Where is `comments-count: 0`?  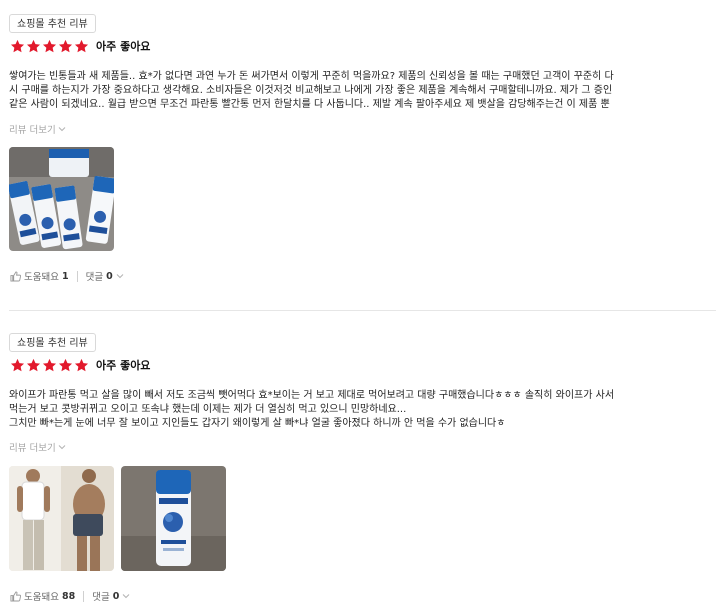
comments-count: 0 is located at coordinates (116, 596).